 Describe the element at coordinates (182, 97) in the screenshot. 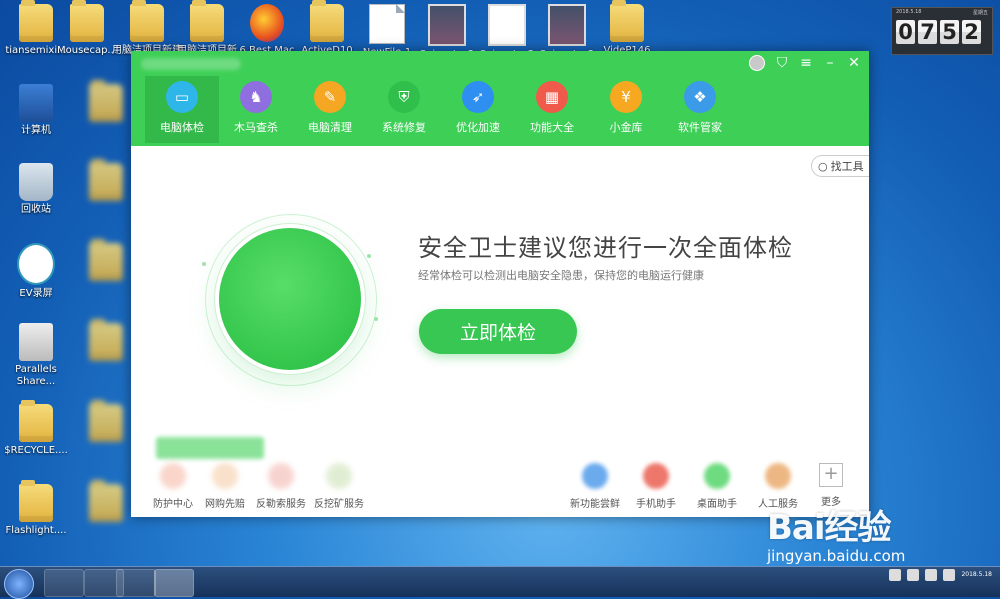

I see `monitor-icon: ▭` at that location.